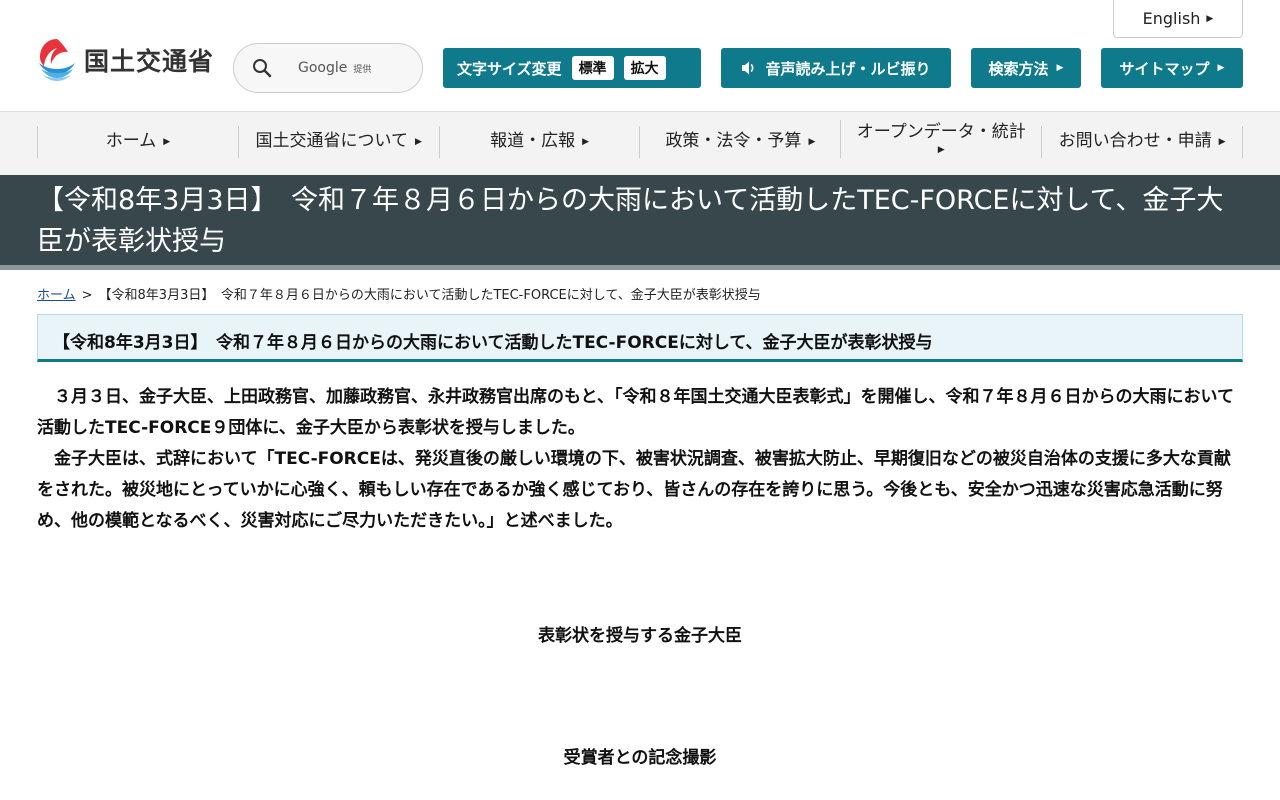 The width and height of the screenshot is (1280, 800). Describe the element at coordinates (56, 295) in the screenshot. I see `breadcrumb-home-link: ホーム` at that location.